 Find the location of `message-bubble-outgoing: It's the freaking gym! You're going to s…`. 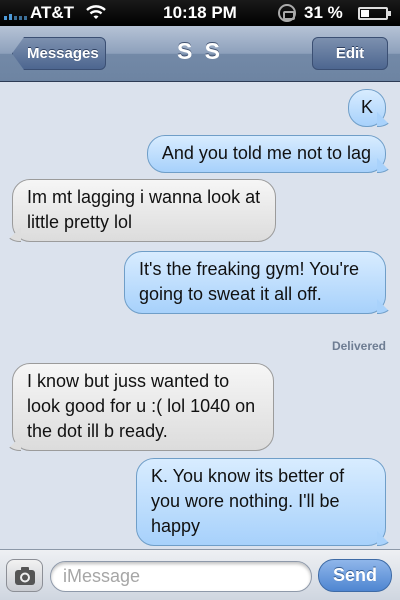

message-bubble-outgoing: It's the freaking gym! You're going to s… is located at coordinates (255, 282).